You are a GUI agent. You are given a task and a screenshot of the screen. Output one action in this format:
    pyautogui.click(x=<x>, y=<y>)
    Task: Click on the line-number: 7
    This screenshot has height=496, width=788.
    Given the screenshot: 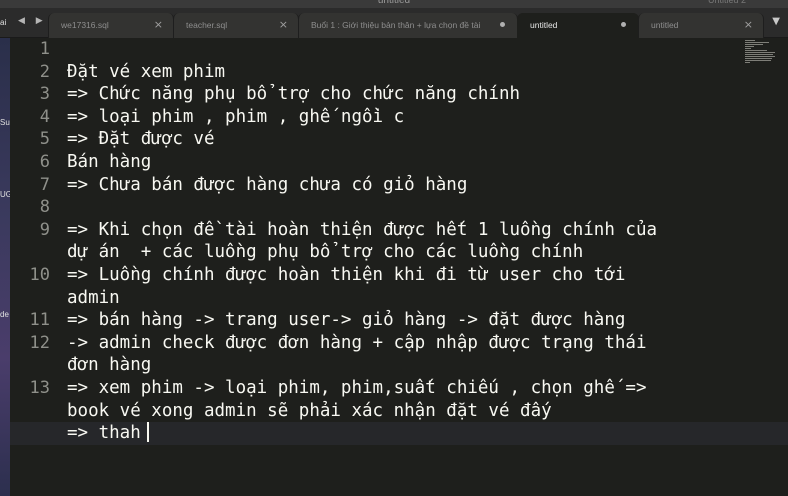 What is the action you would take?
    pyautogui.click(x=44, y=184)
    